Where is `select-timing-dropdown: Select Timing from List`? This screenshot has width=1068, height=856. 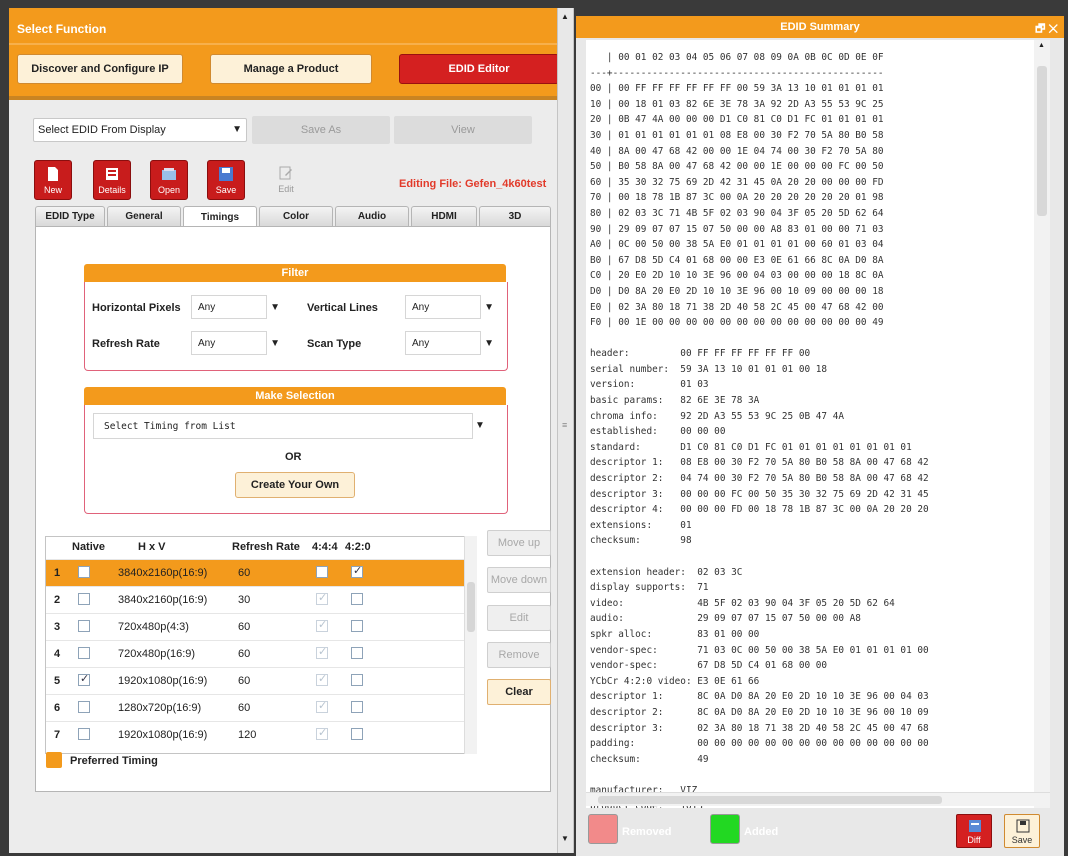
select-timing-dropdown: Select Timing from List is located at coordinates (283, 426).